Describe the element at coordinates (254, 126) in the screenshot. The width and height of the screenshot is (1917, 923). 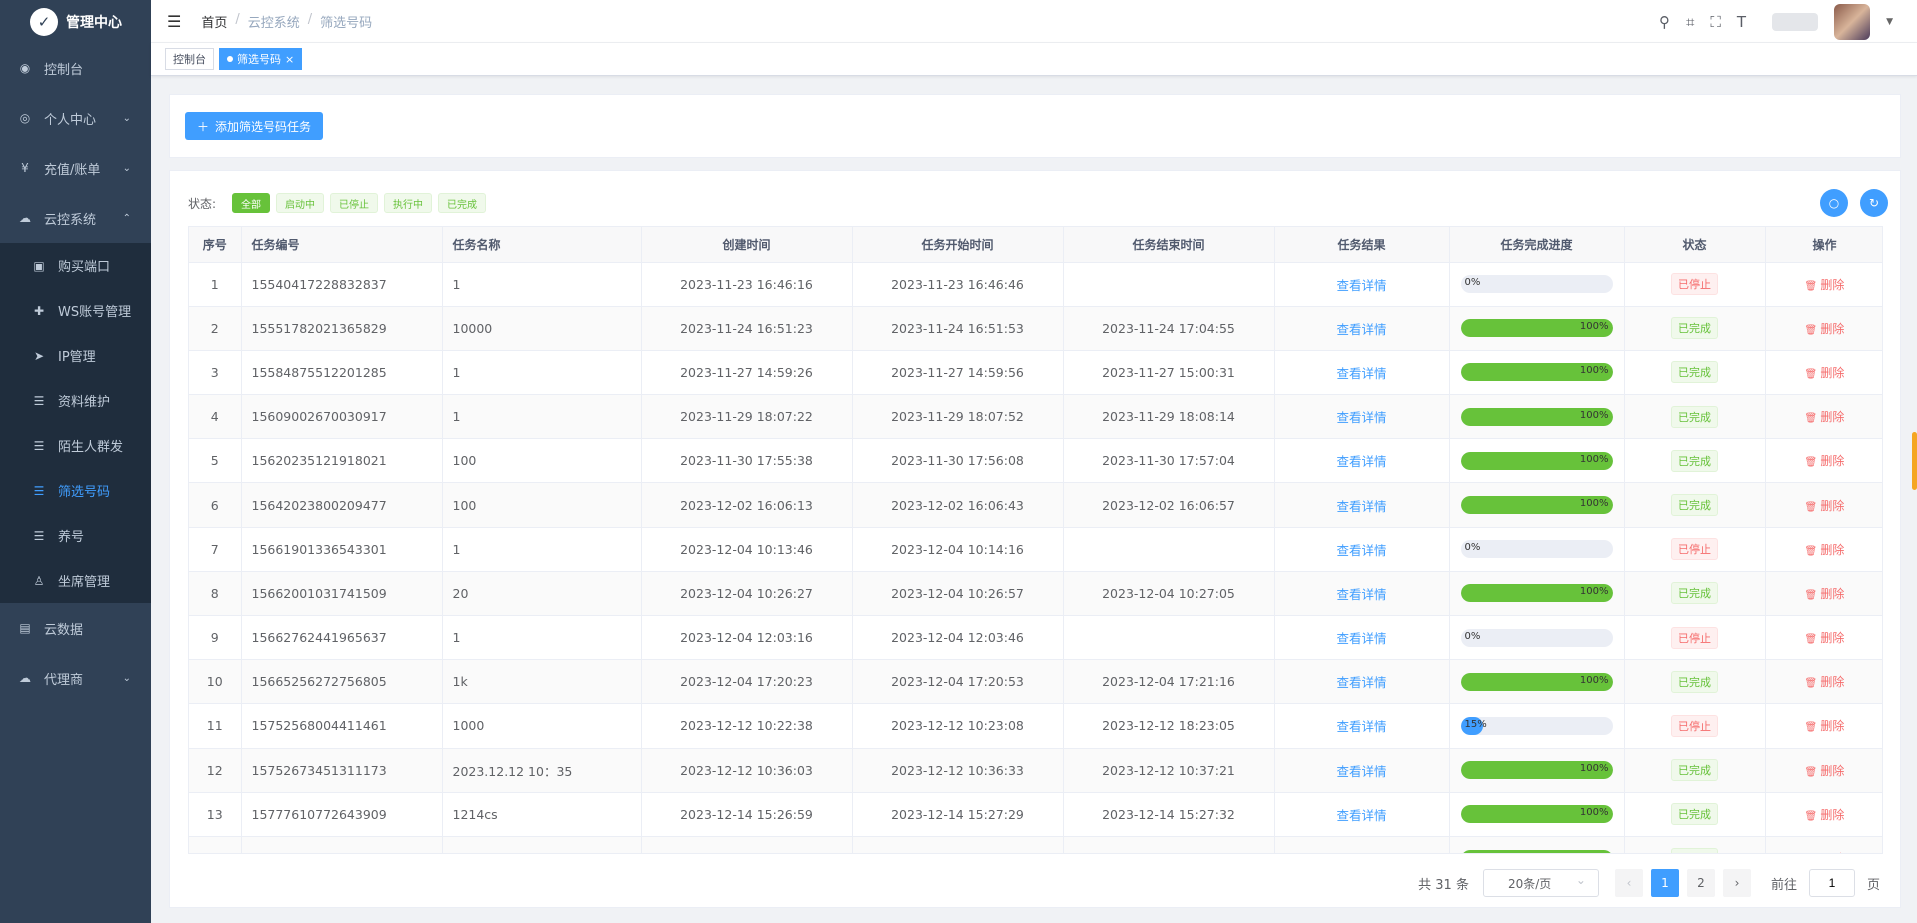
I see `add-filter-task-button: ＋ 添加筛选号码任务` at that location.